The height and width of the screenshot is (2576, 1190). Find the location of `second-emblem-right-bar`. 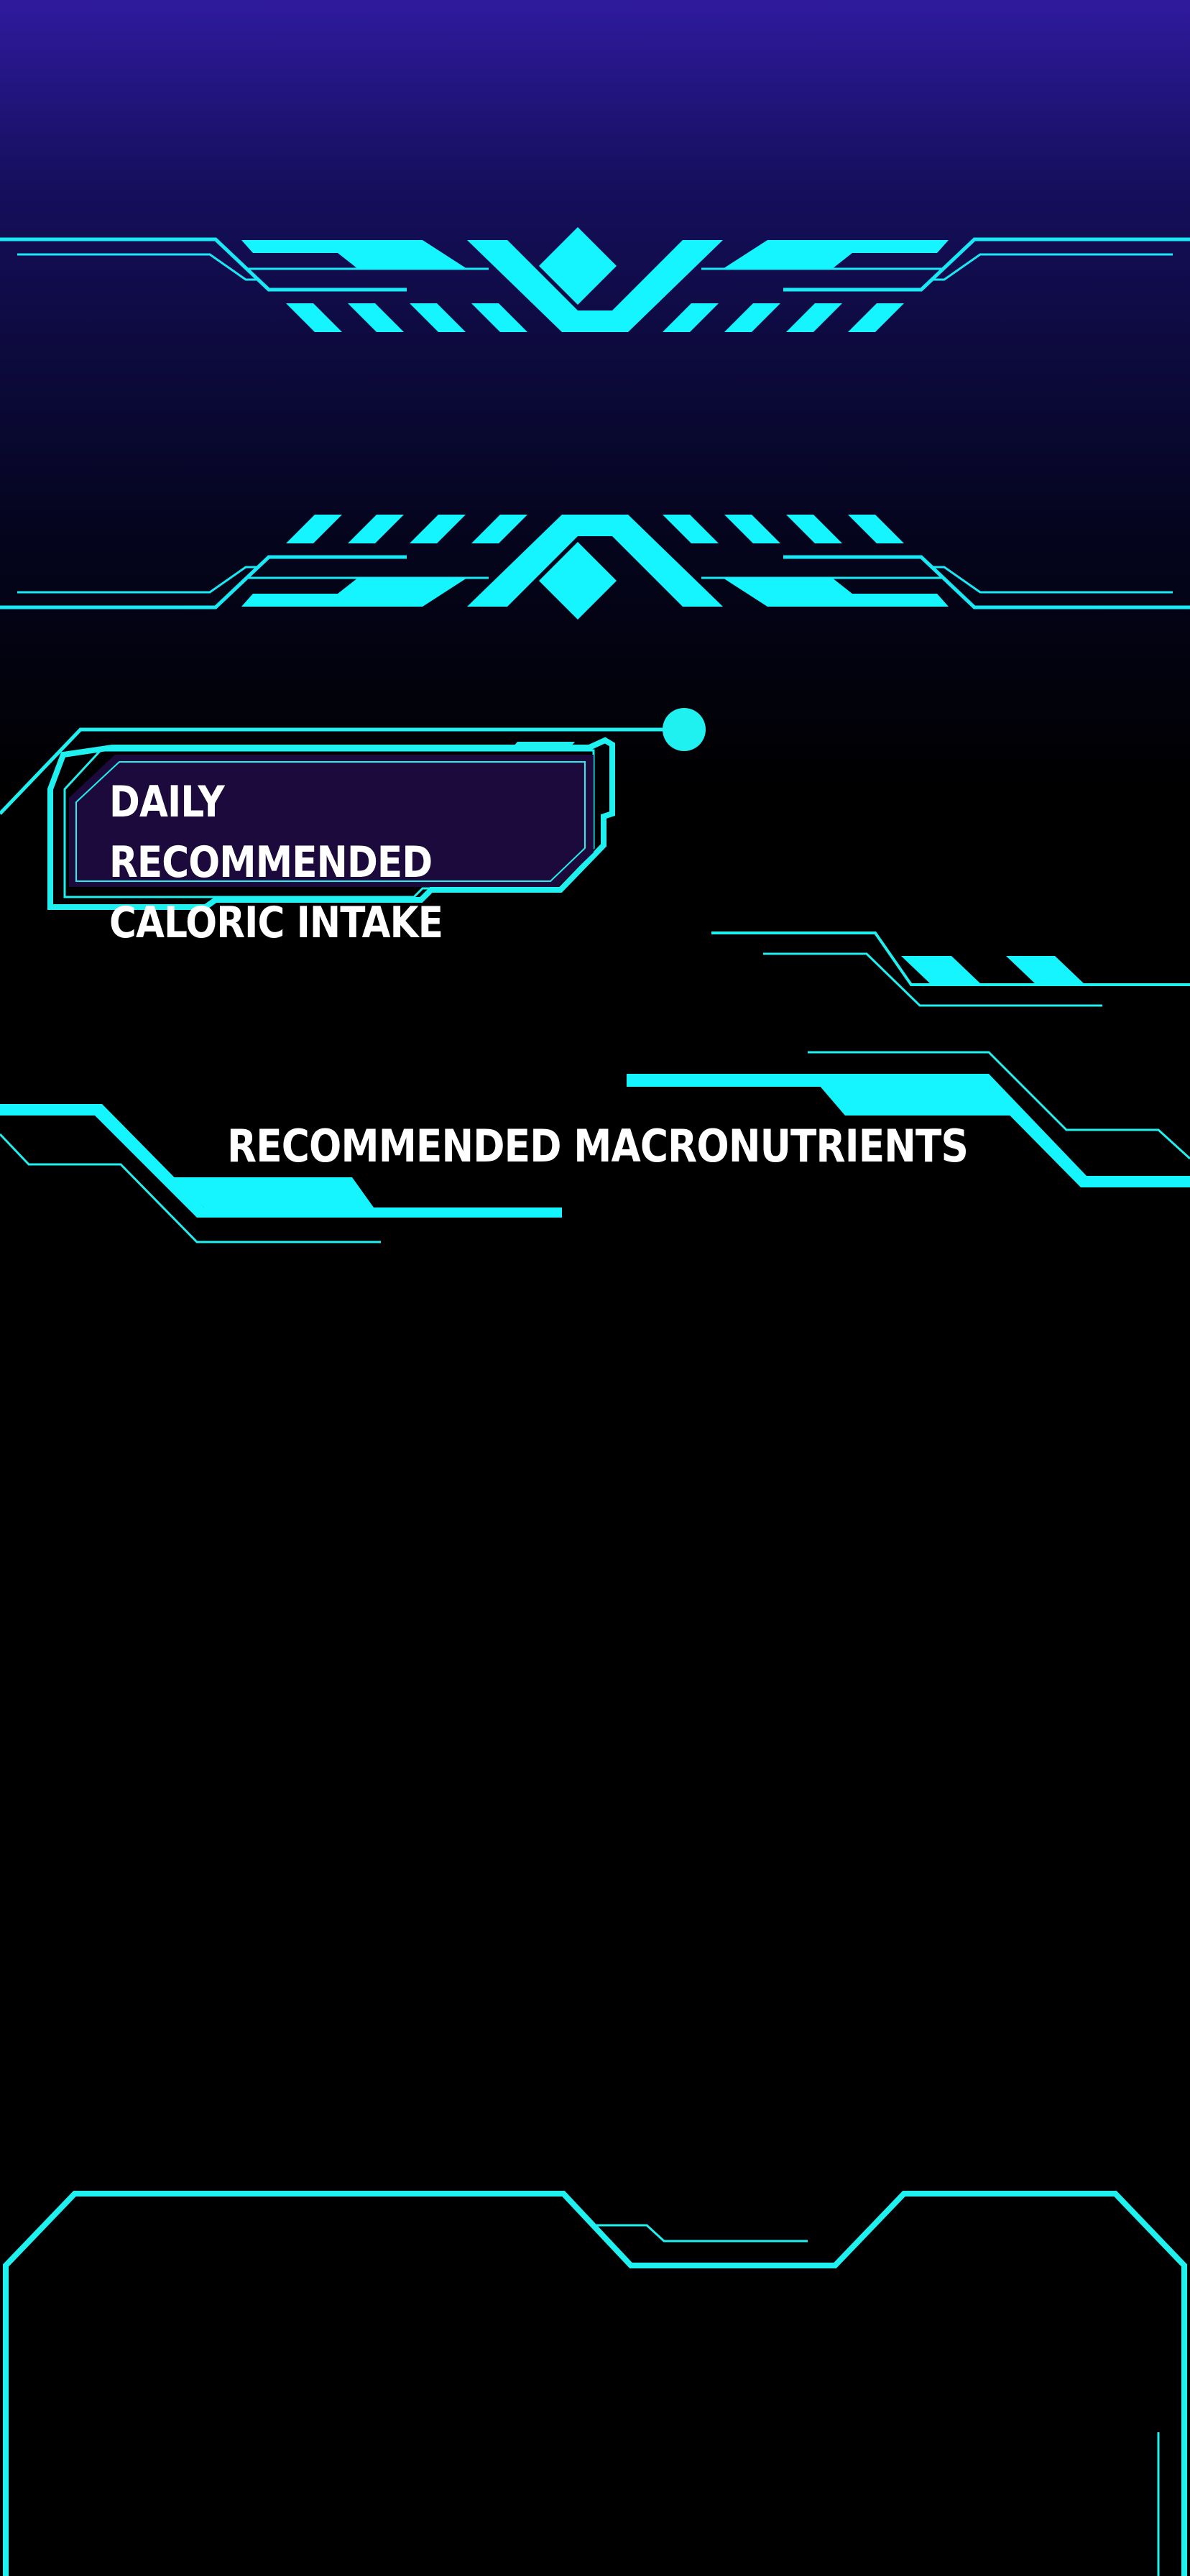

second-emblem-right-bar is located at coordinates (836, 592).